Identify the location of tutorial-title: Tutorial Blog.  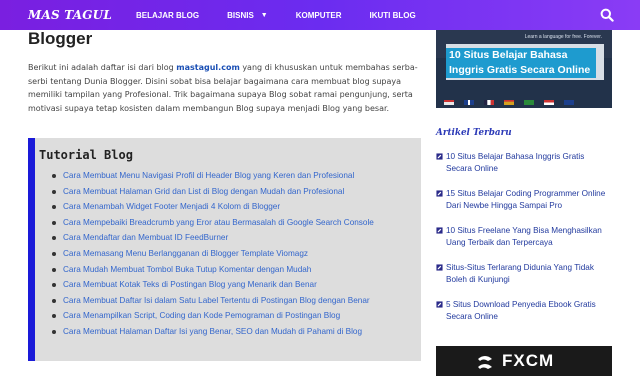
(86, 155).